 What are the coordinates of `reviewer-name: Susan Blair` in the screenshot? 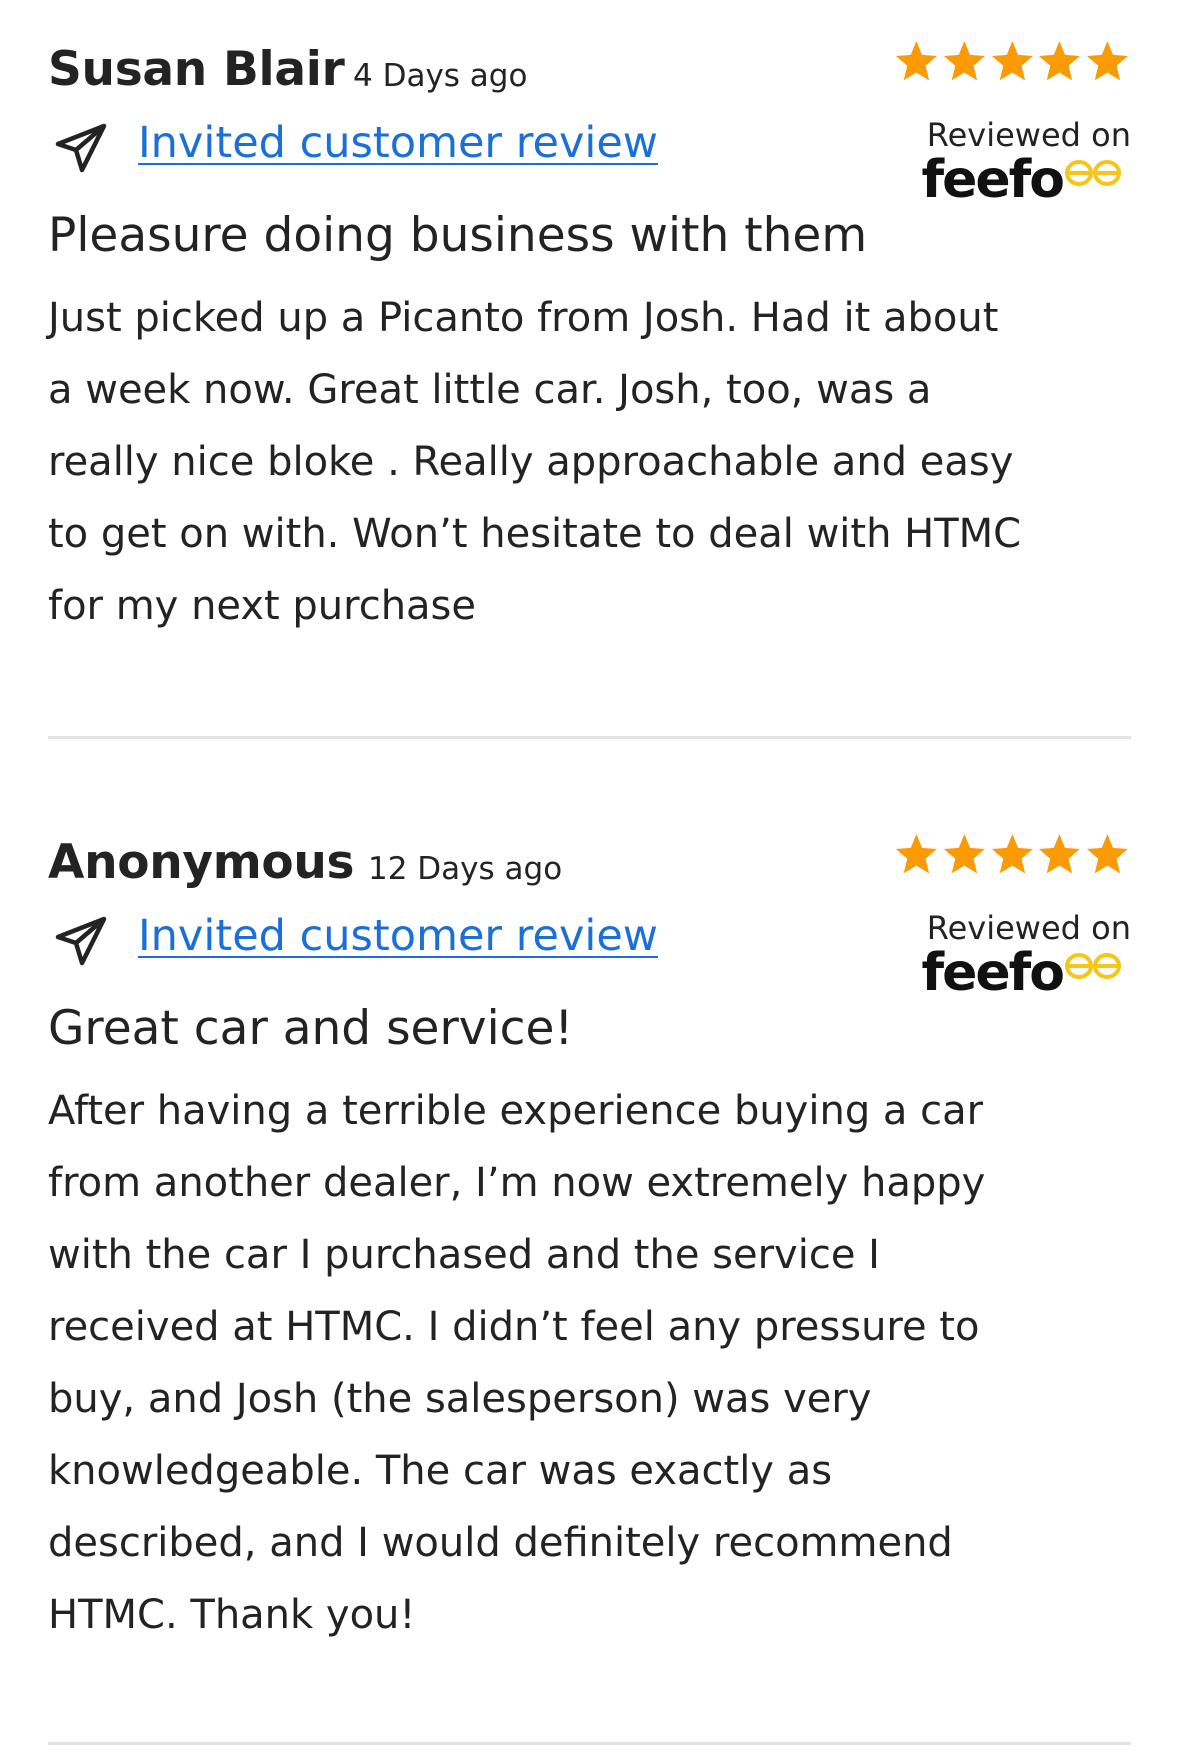 It's located at (196, 69).